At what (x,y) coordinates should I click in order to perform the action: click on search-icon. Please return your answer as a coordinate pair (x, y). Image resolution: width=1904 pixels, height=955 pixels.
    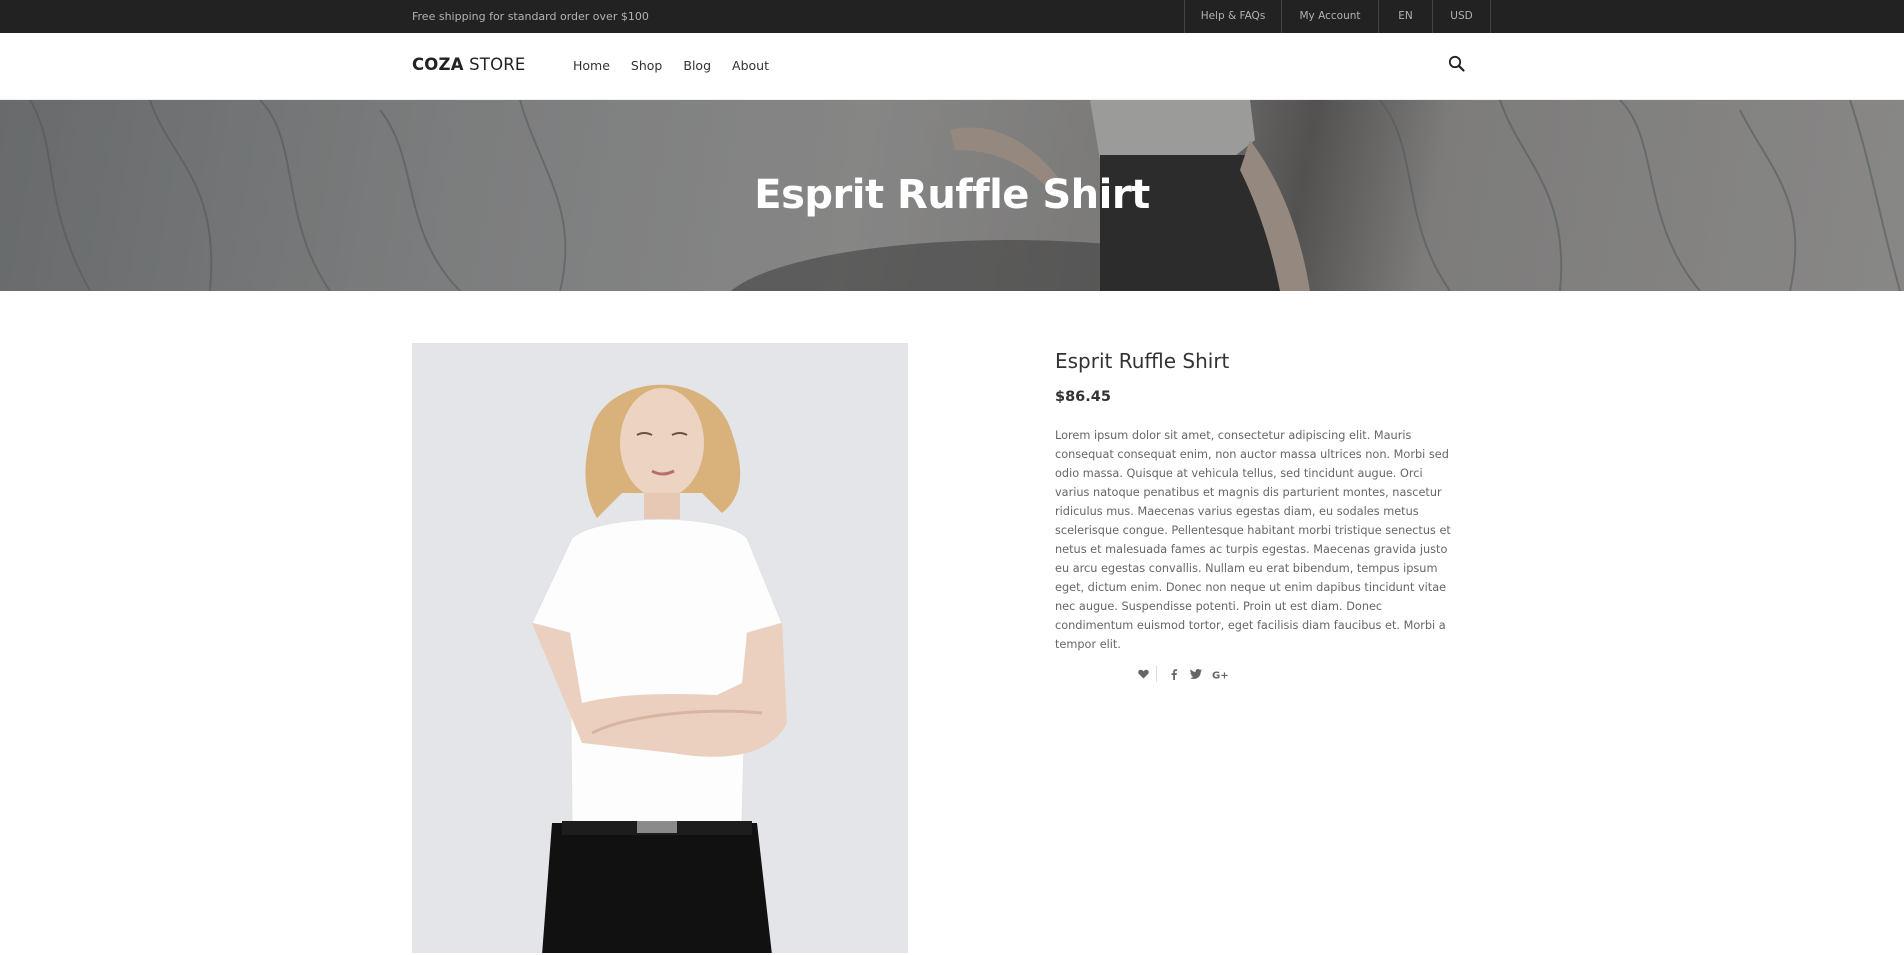
    Looking at the image, I should click on (1457, 64).